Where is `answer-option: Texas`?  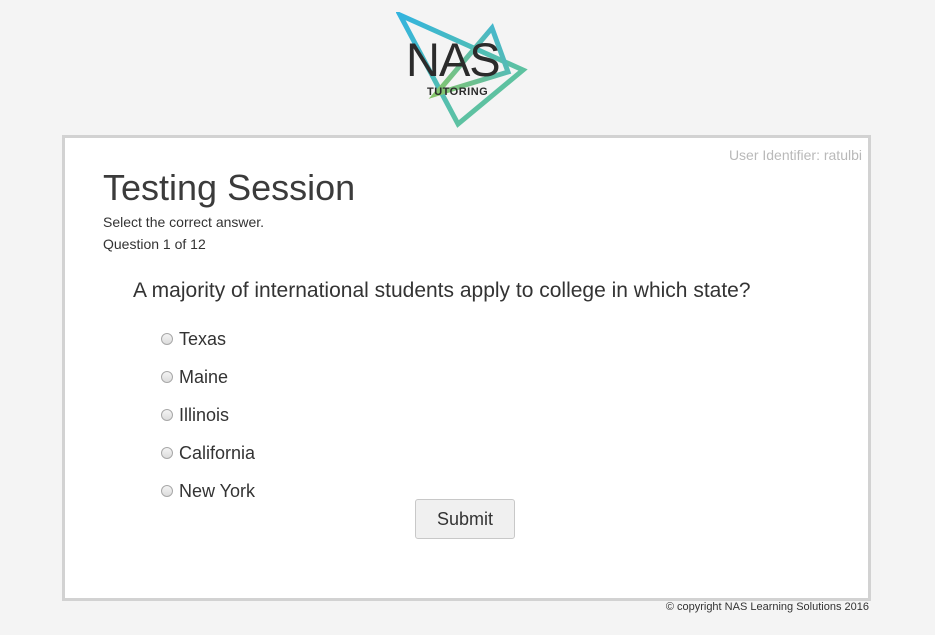
answer-option: Texas is located at coordinates (208, 346).